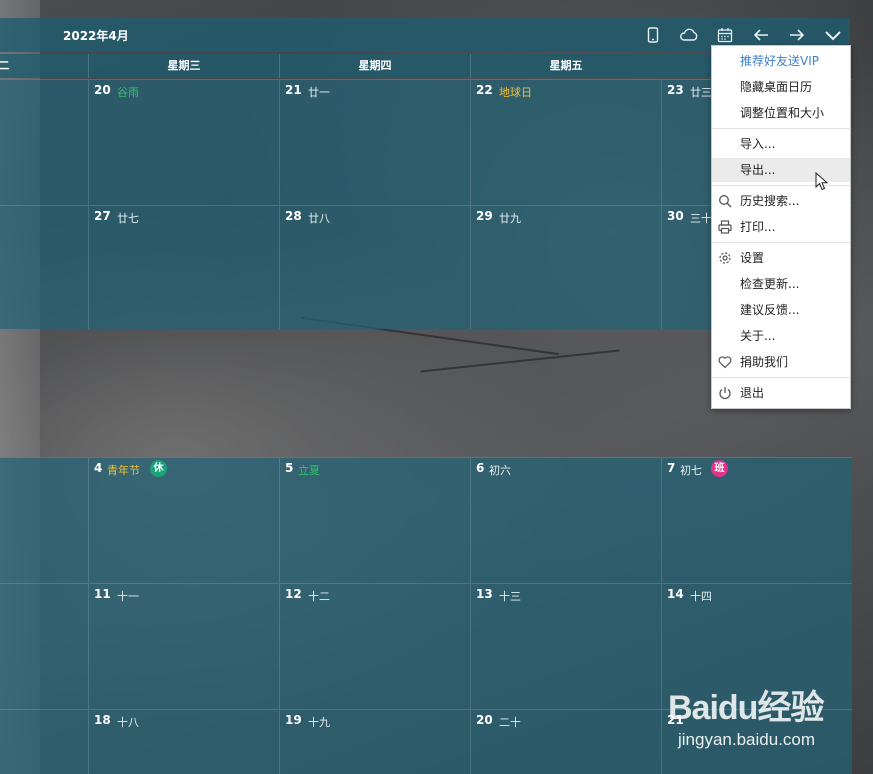  I want to click on menu-item-label: 推荐好友送VIP, so click(779, 61).